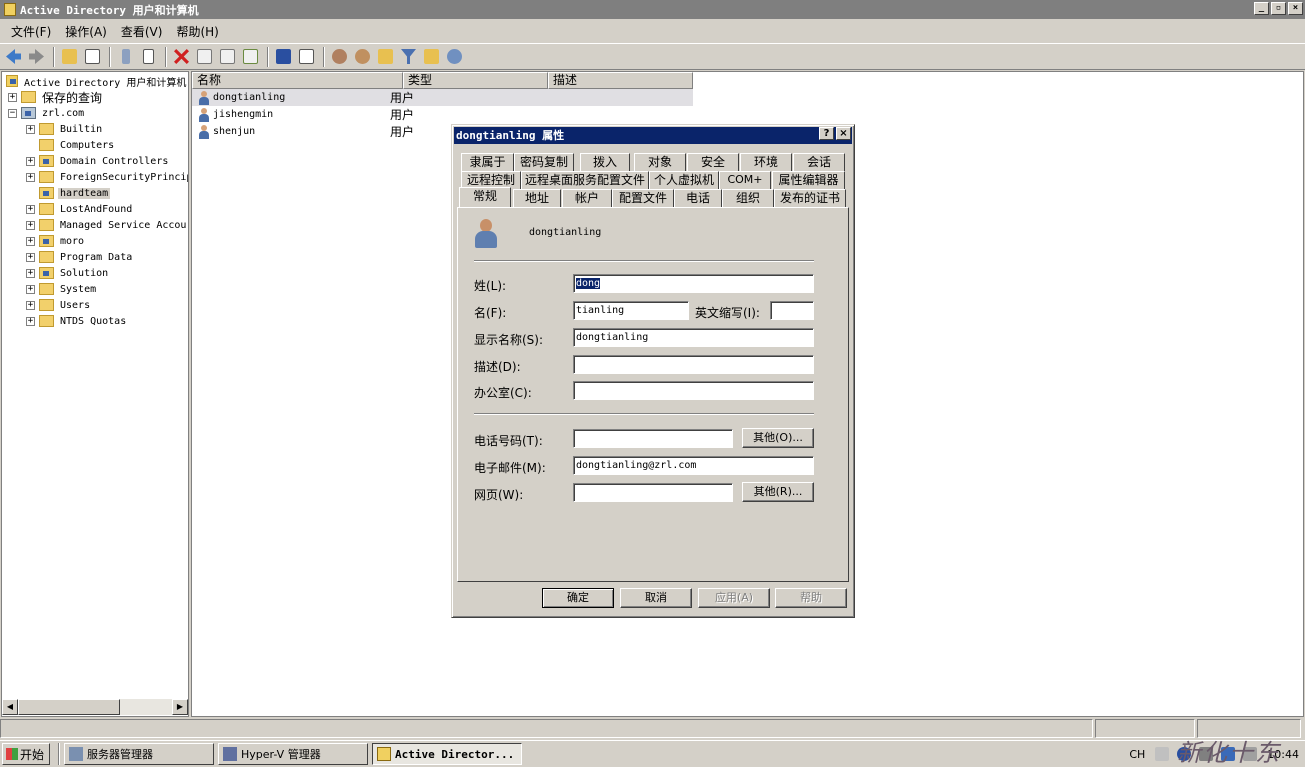 This screenshot has height=767, width=1305. What do you see at coordinates (792, 310) in the screenshot?
I see `initials-field` at bounding box center [792, 310].